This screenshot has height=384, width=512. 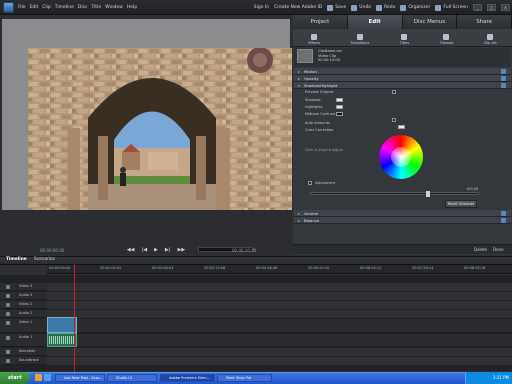 I want to click on highlights-label: Highlights, so click(x=314, y=107).